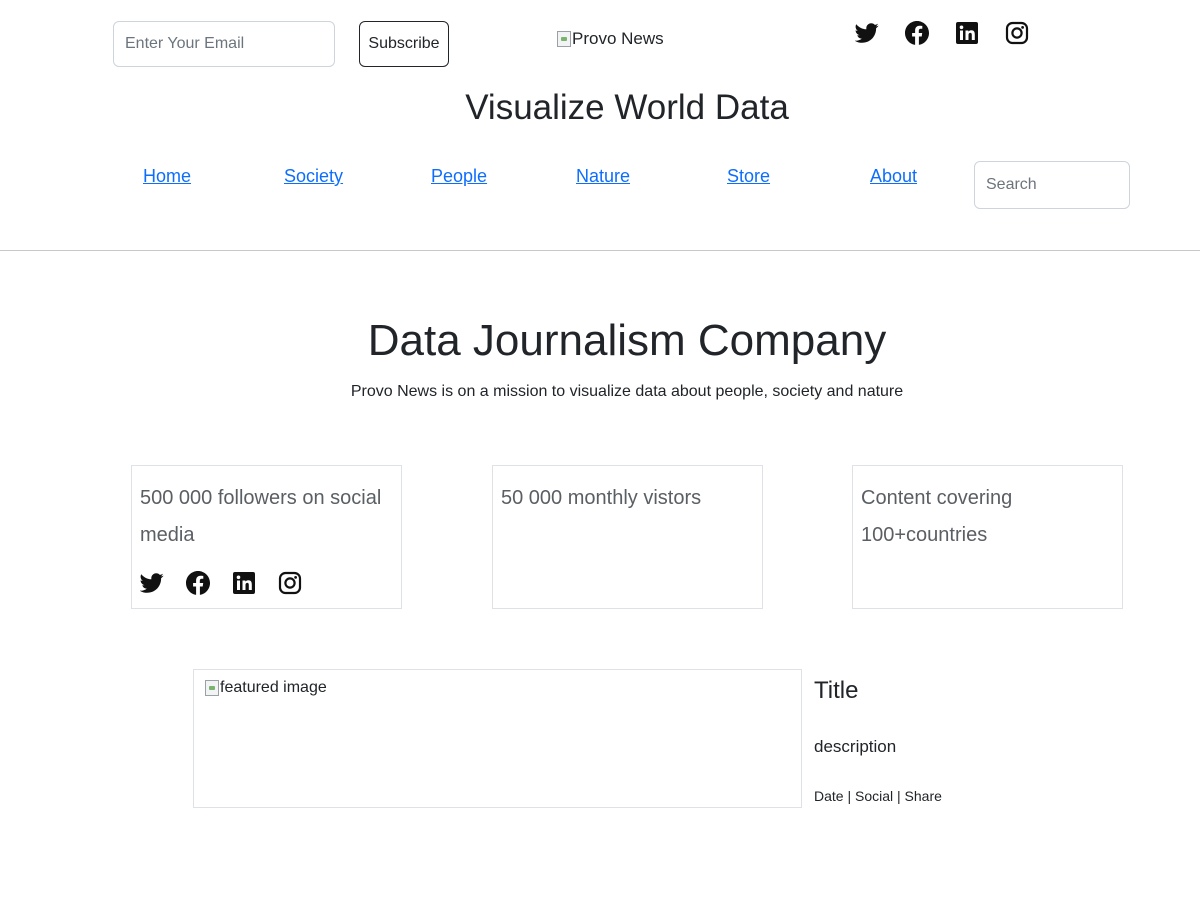 The width and height of the screenshot is (1200, 900). I want to click on nav-link-store: Store, so click(748, 176).